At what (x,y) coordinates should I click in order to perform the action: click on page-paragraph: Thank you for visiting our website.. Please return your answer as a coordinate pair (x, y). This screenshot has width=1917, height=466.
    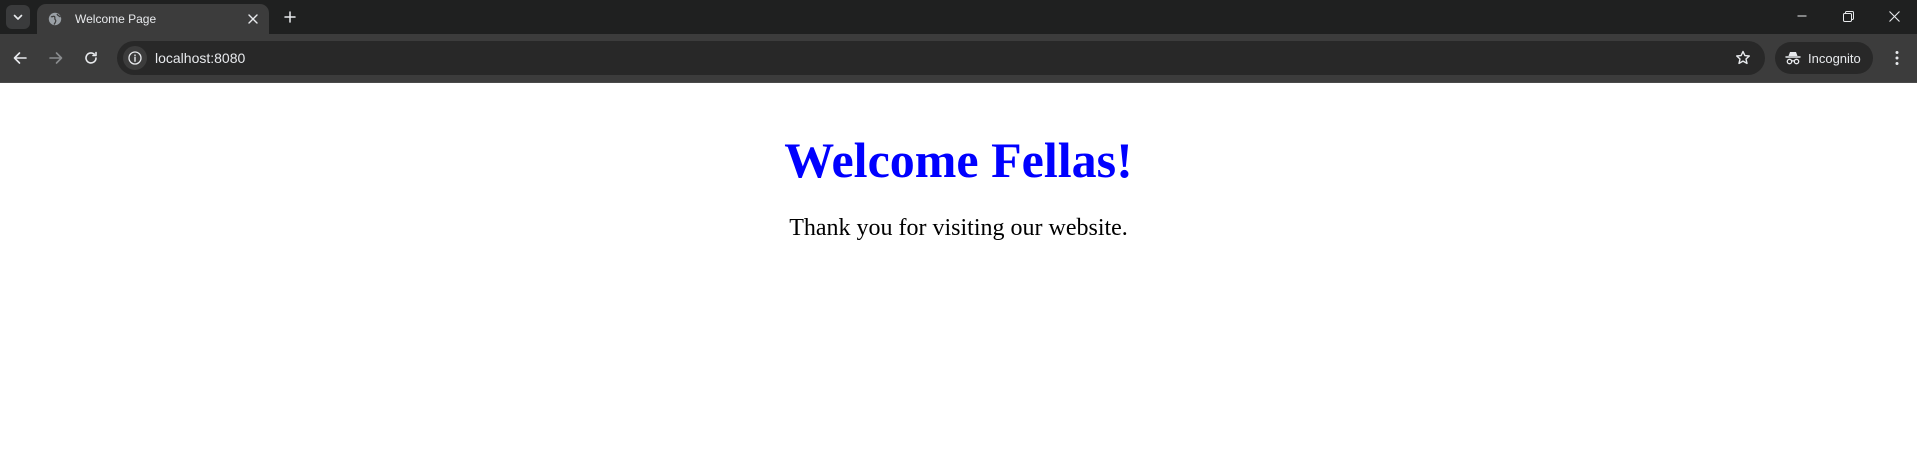
    Looking at the image, I should click on (958, 228).